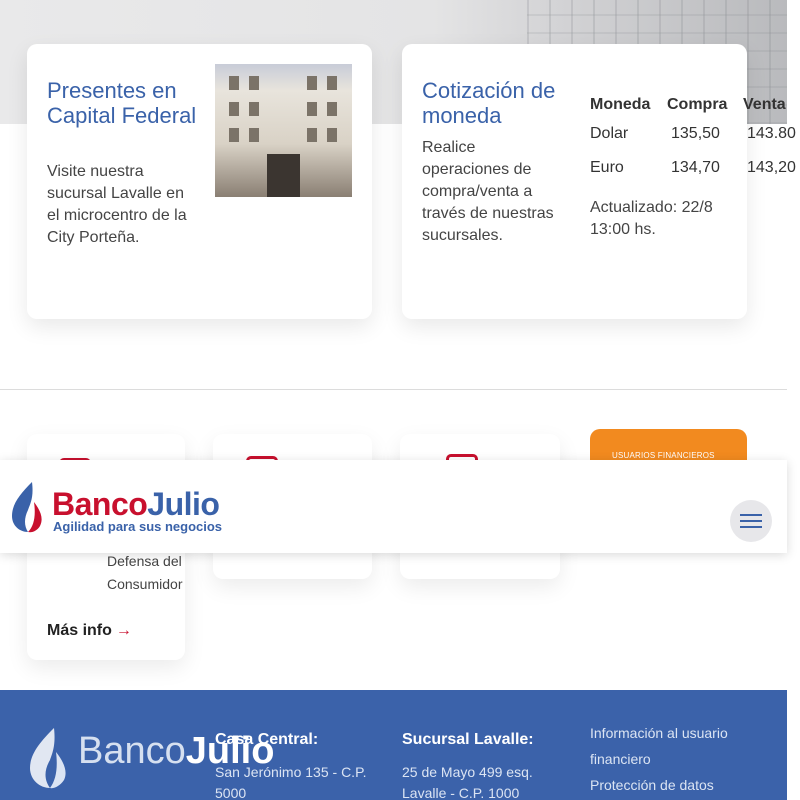 The width and height of the screenshot is (800, 800). Describe the element at coordinates (751, 515) in the screenshot. I see `hamburger-icon` at that location.